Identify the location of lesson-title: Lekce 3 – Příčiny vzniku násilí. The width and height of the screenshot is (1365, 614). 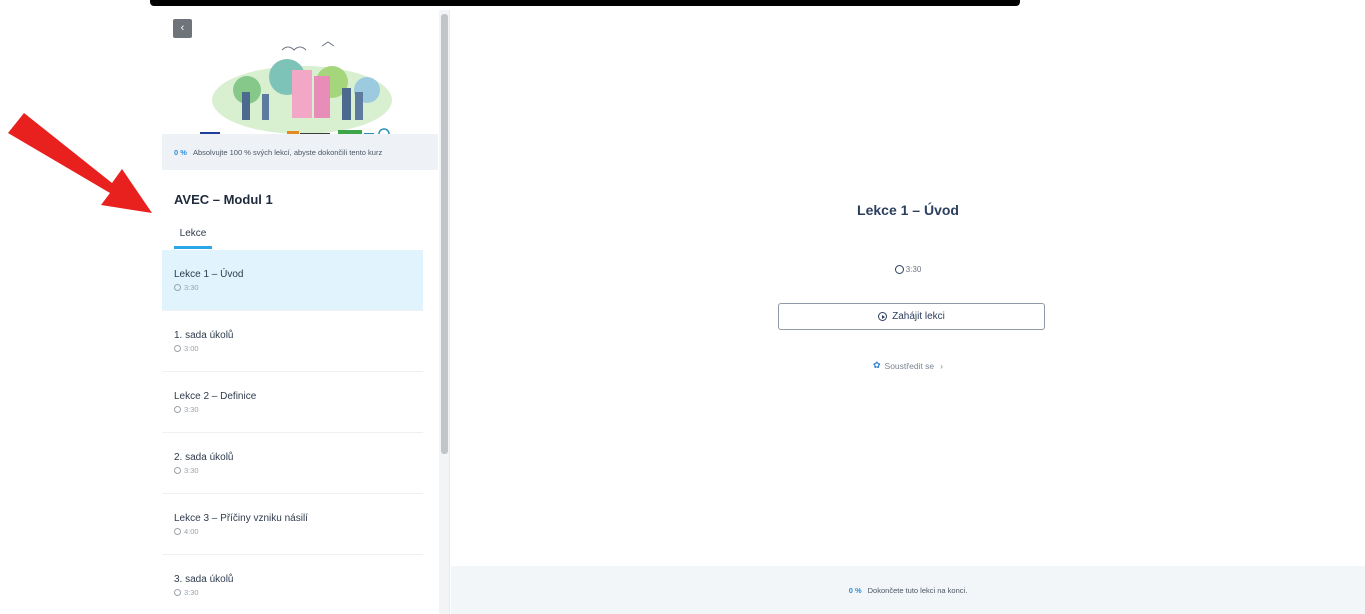
(241, 518).